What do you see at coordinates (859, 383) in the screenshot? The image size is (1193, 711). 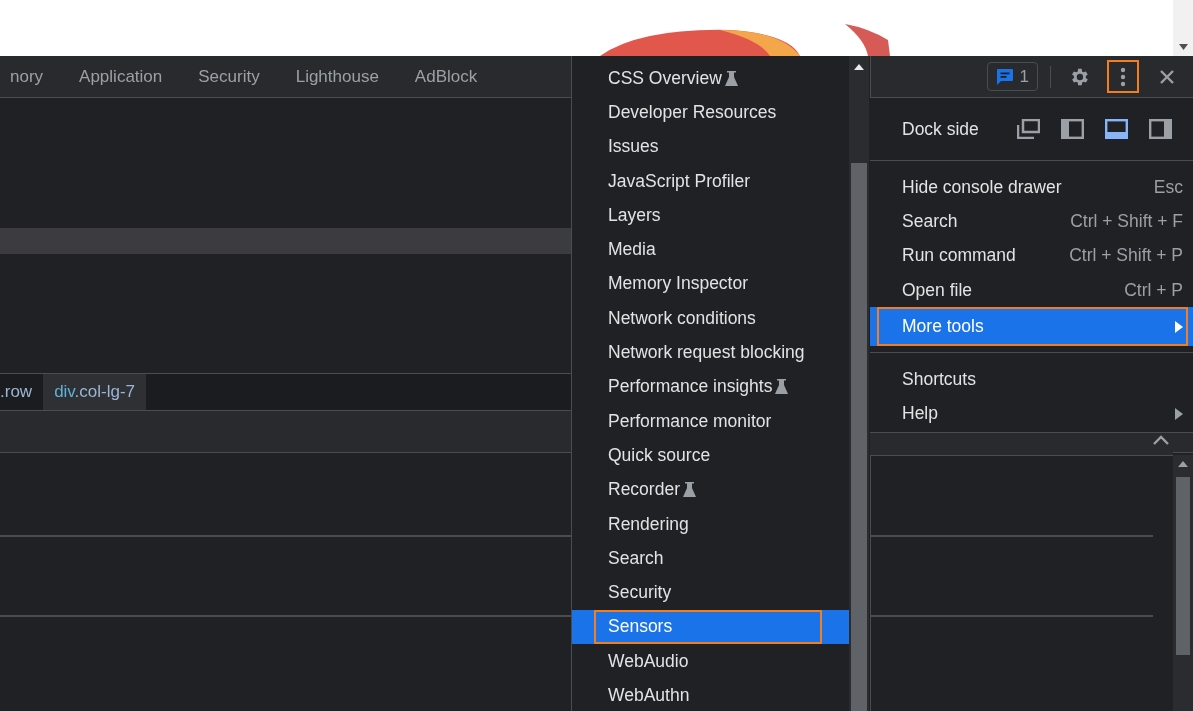 I see `submenu-scrollbar` at bounding box center [859, 383].